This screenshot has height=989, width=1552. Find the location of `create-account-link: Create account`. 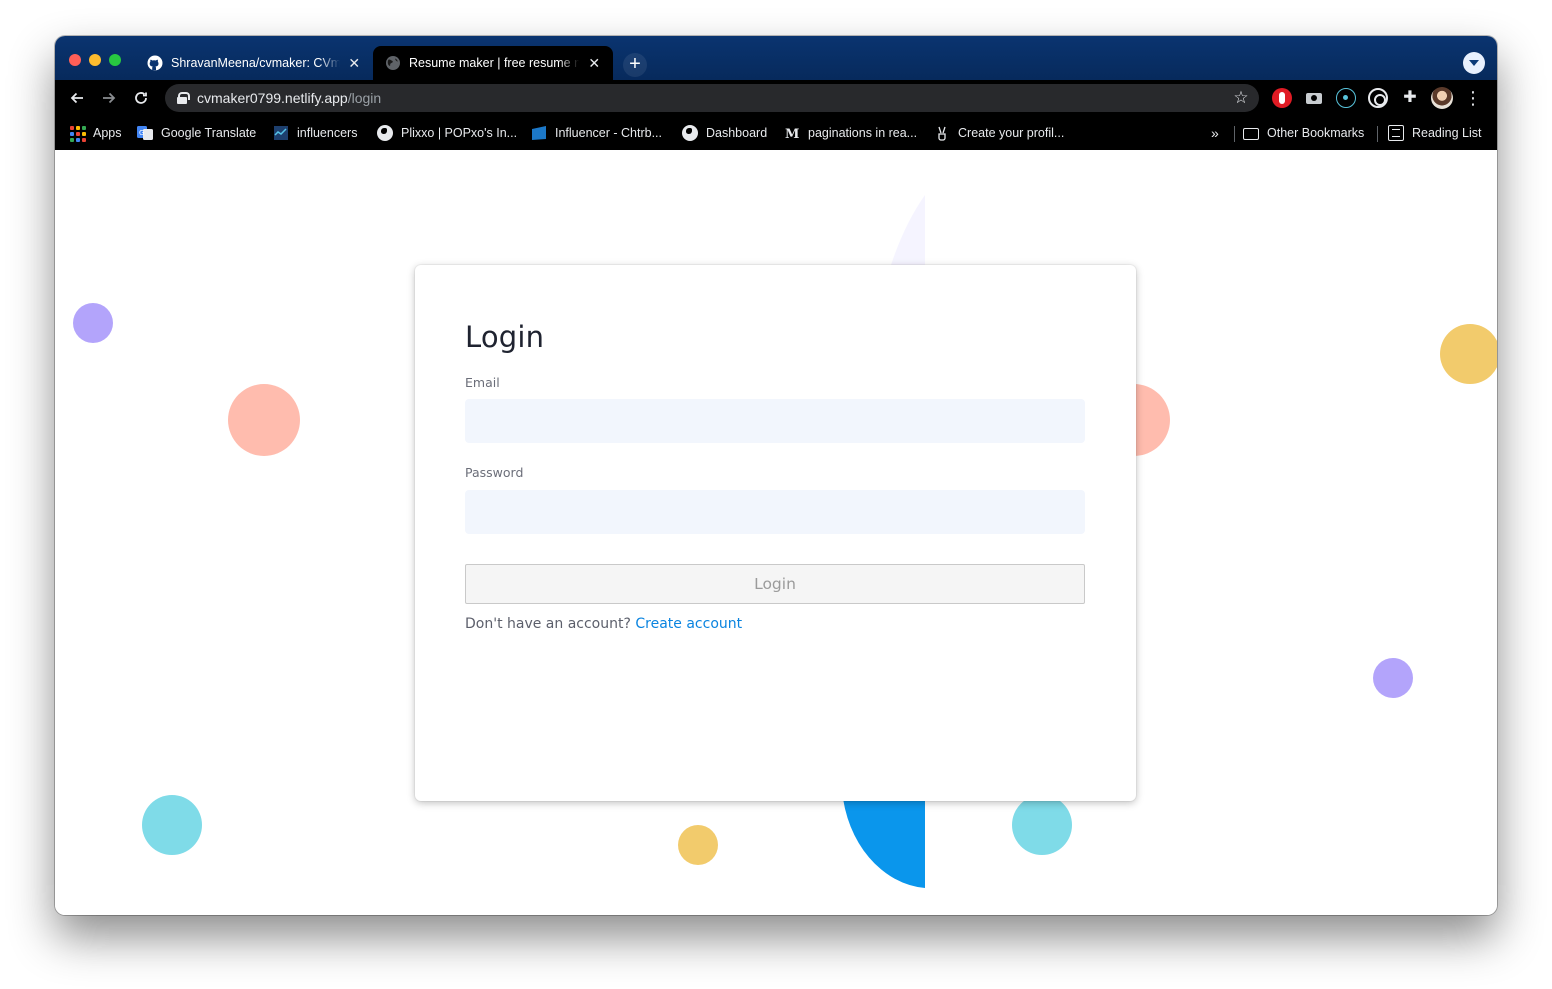

create-account-link: Create account is located at coordinates (688, 624).